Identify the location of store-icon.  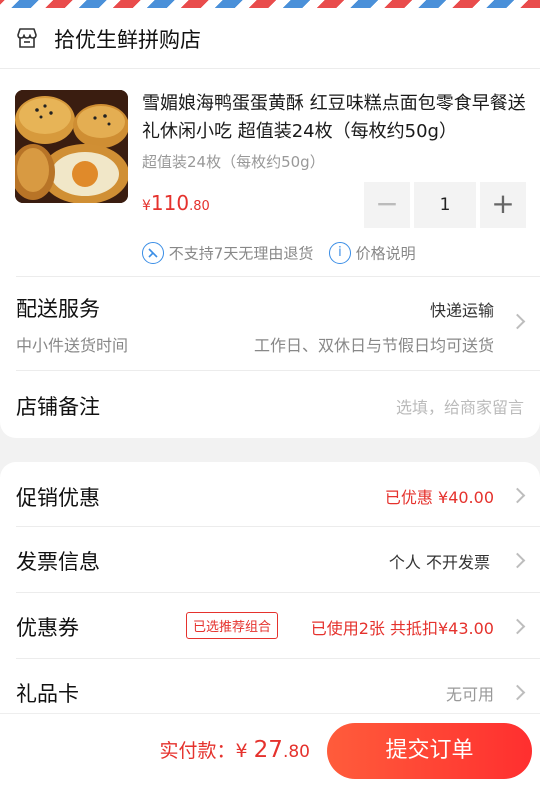
(27, 38).